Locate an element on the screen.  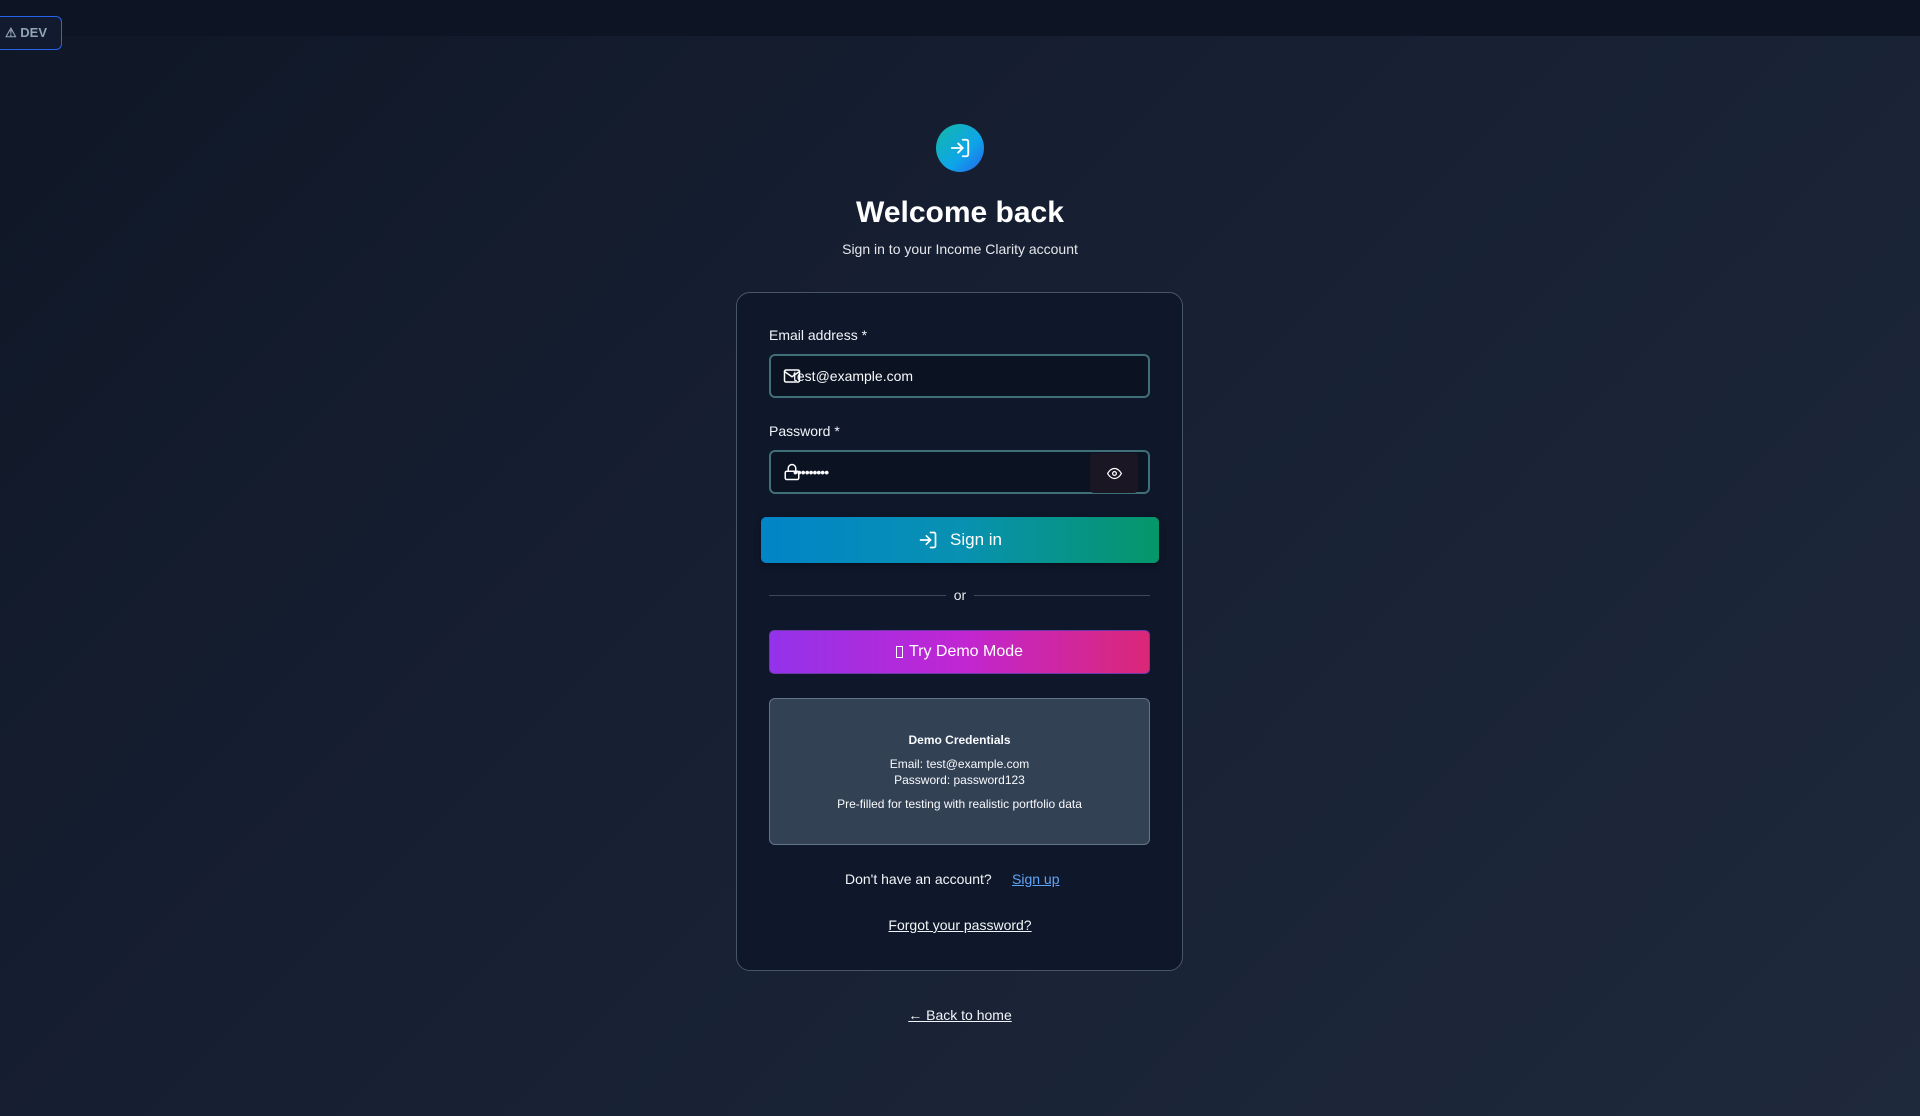
forgot-password-link: Forgot your password? is located at coordinates (959, 925).